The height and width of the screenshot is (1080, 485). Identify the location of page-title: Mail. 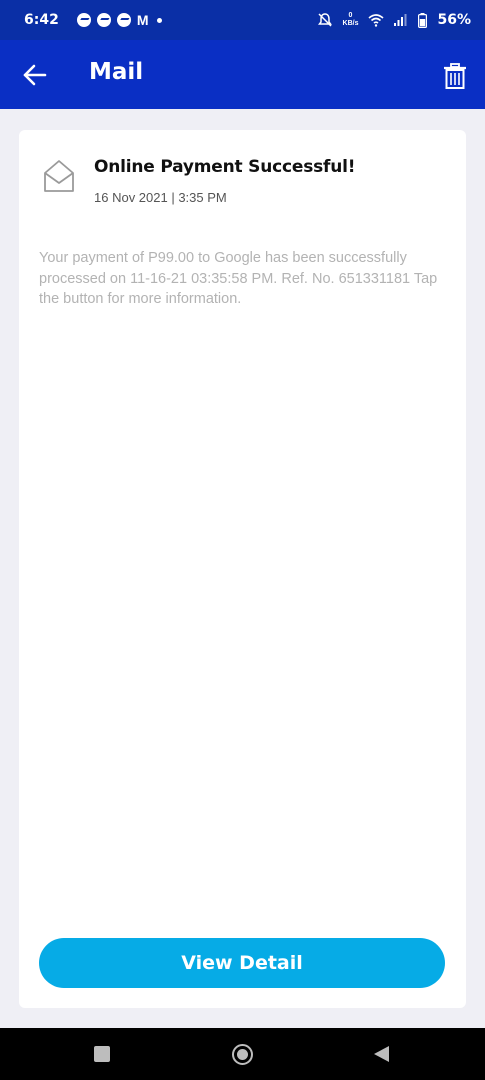
(116, 72).